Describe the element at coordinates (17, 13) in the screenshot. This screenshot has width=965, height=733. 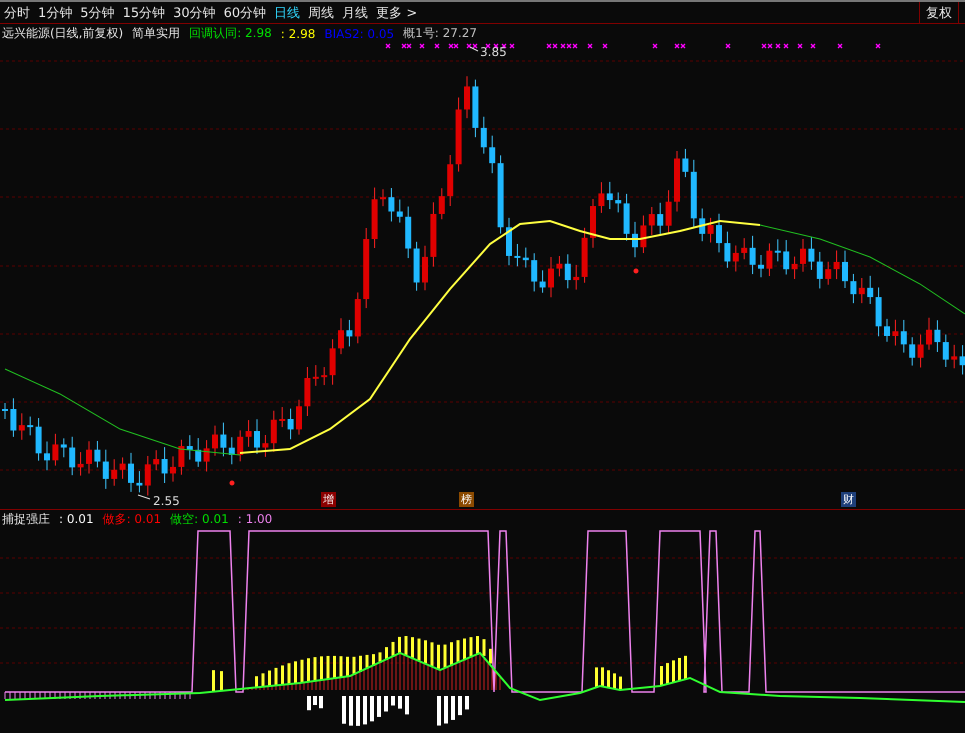
I see `period-tab: 分时` at that location.